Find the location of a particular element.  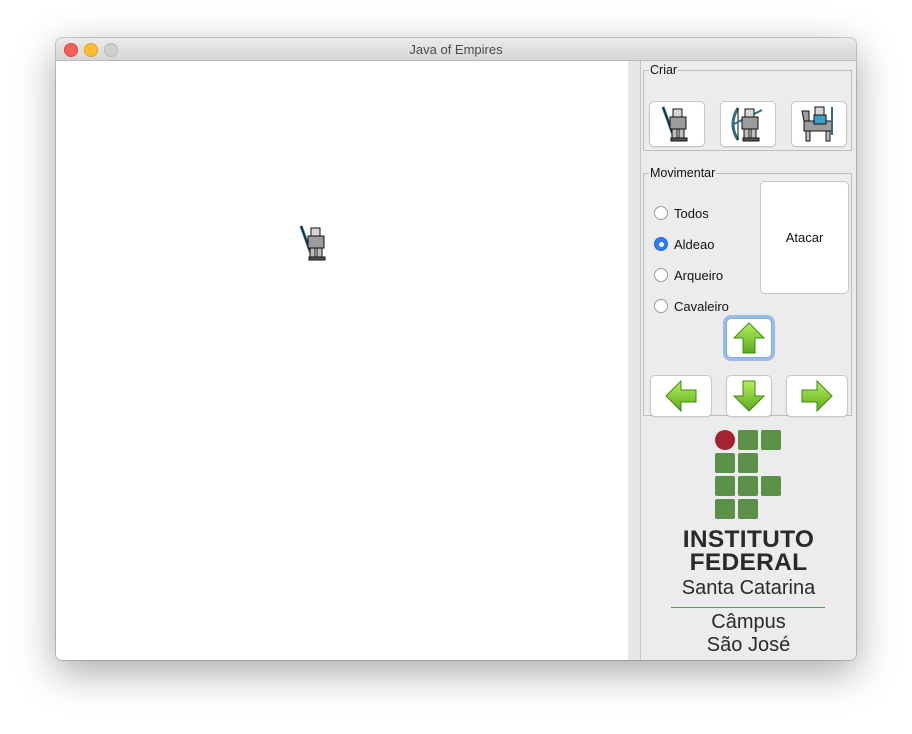

arrow-left-icon is located at coordinates (681, 396).